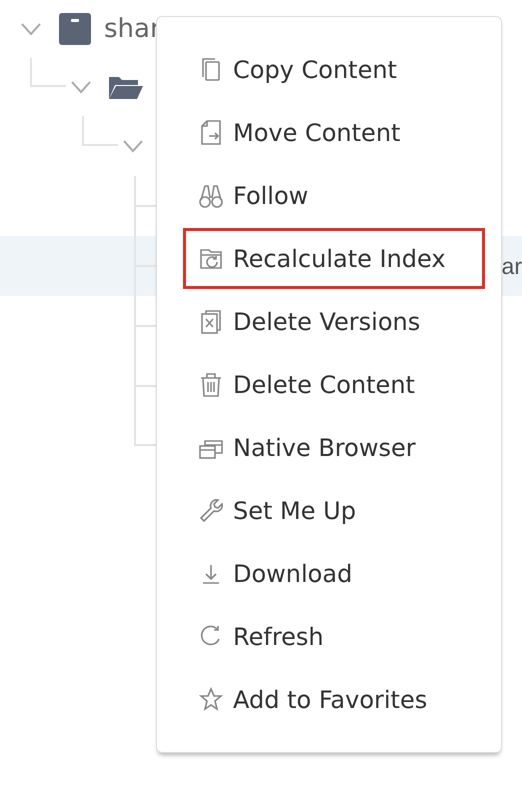  I want to click on menu-item: Delete Content, so click(334, 384).